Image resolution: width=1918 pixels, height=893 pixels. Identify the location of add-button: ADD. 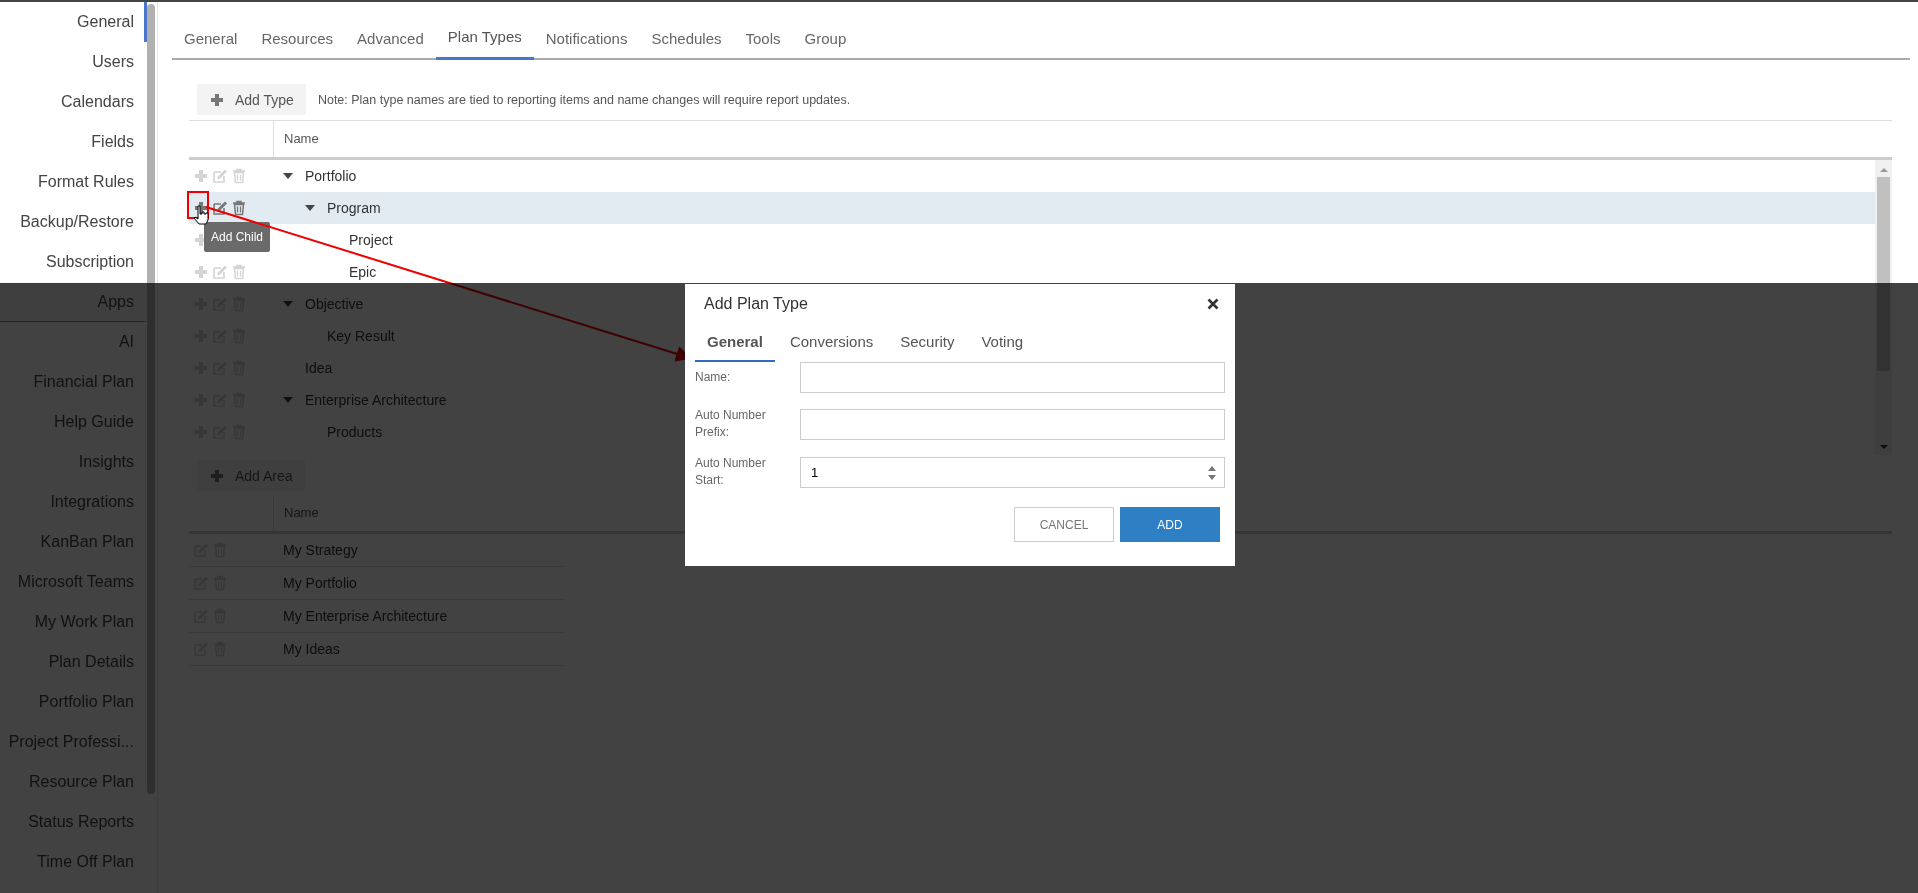
(1170, 524).